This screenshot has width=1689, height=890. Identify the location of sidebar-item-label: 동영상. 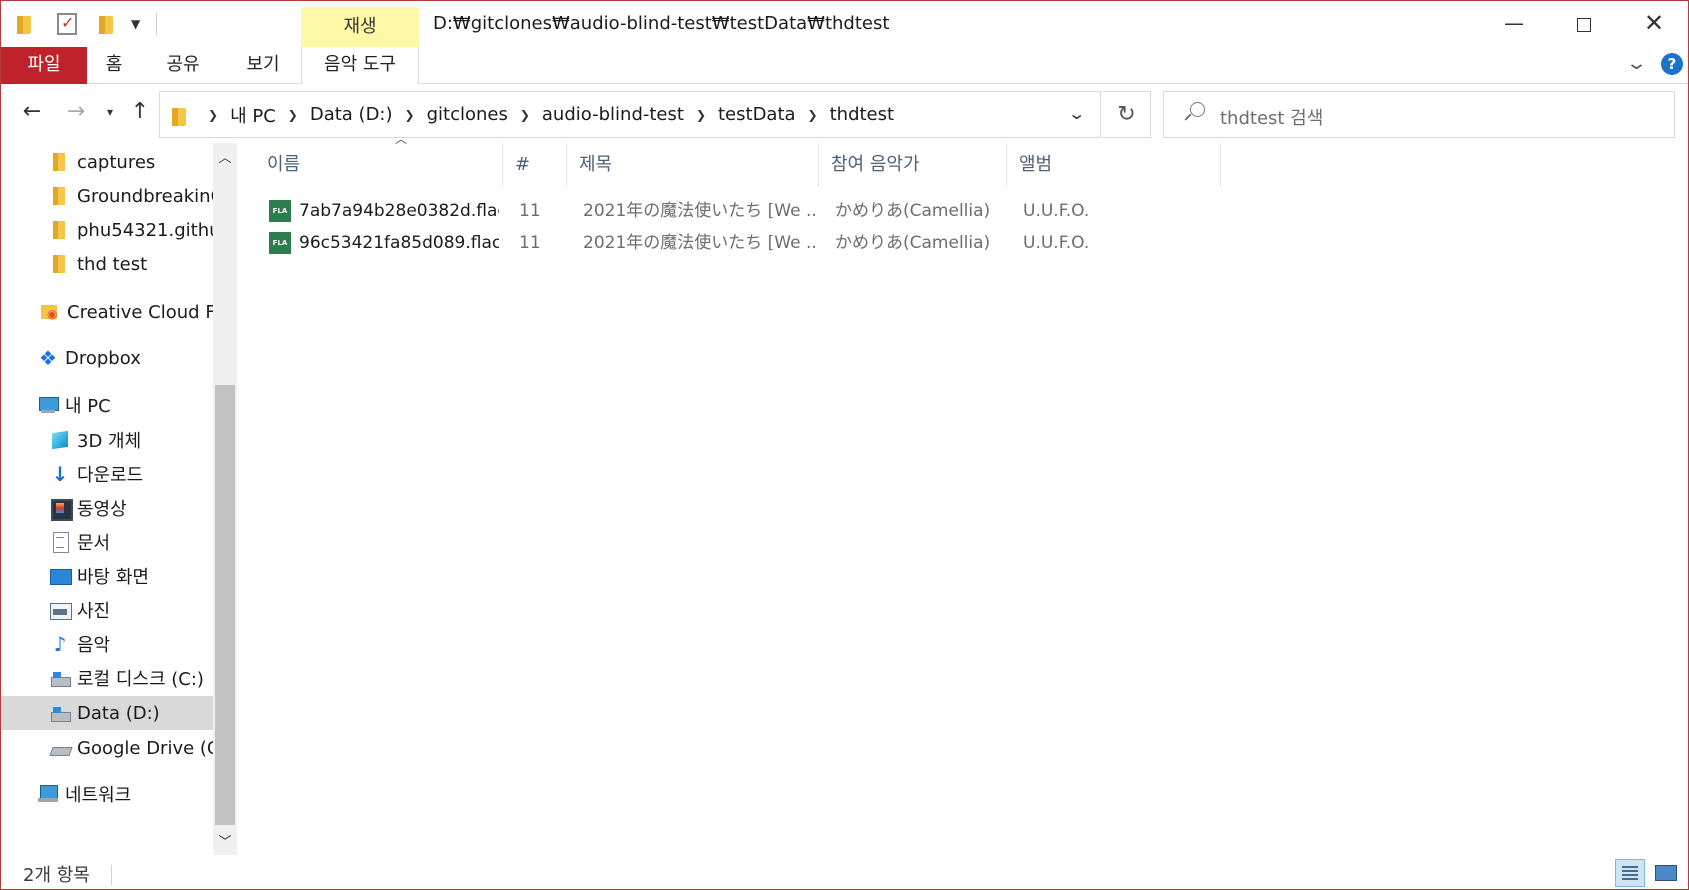
(102, 509).